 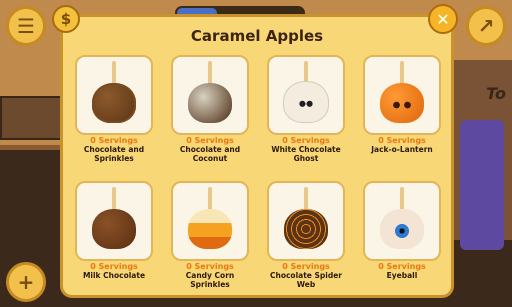 I want to click on recipe-card-eyeball: 0 Servings Eyeball, so click(x=402, y=233).